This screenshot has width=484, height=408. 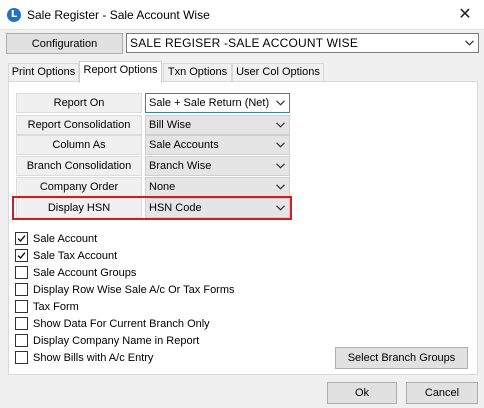 What do you see at coordinates (64, 43) in the screenshot?
I see `configuration-button: Configuration` at bounding box center [64, 43].